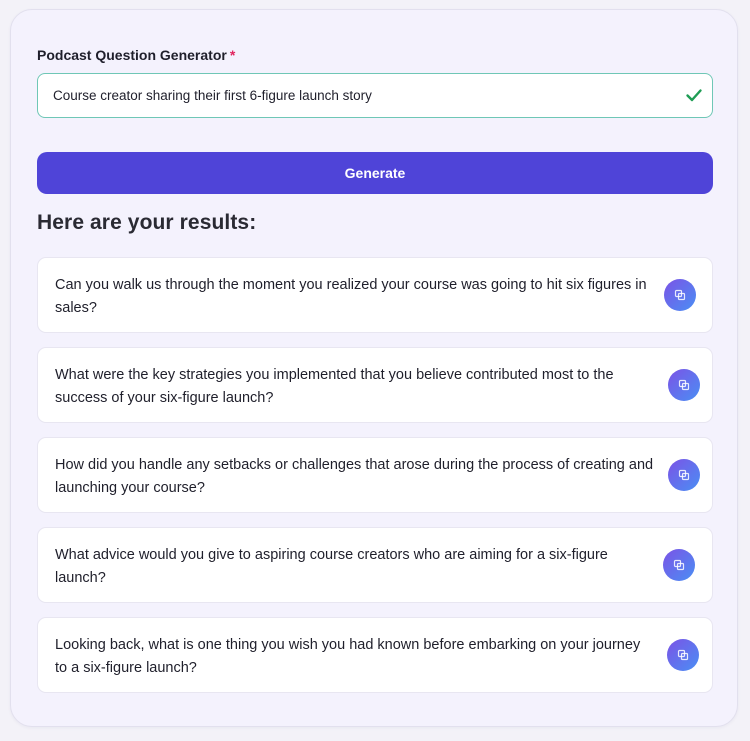 The height and width of the screenshot is (741, 750). I want to click on topic-input-wrapper, so click(375, 95).